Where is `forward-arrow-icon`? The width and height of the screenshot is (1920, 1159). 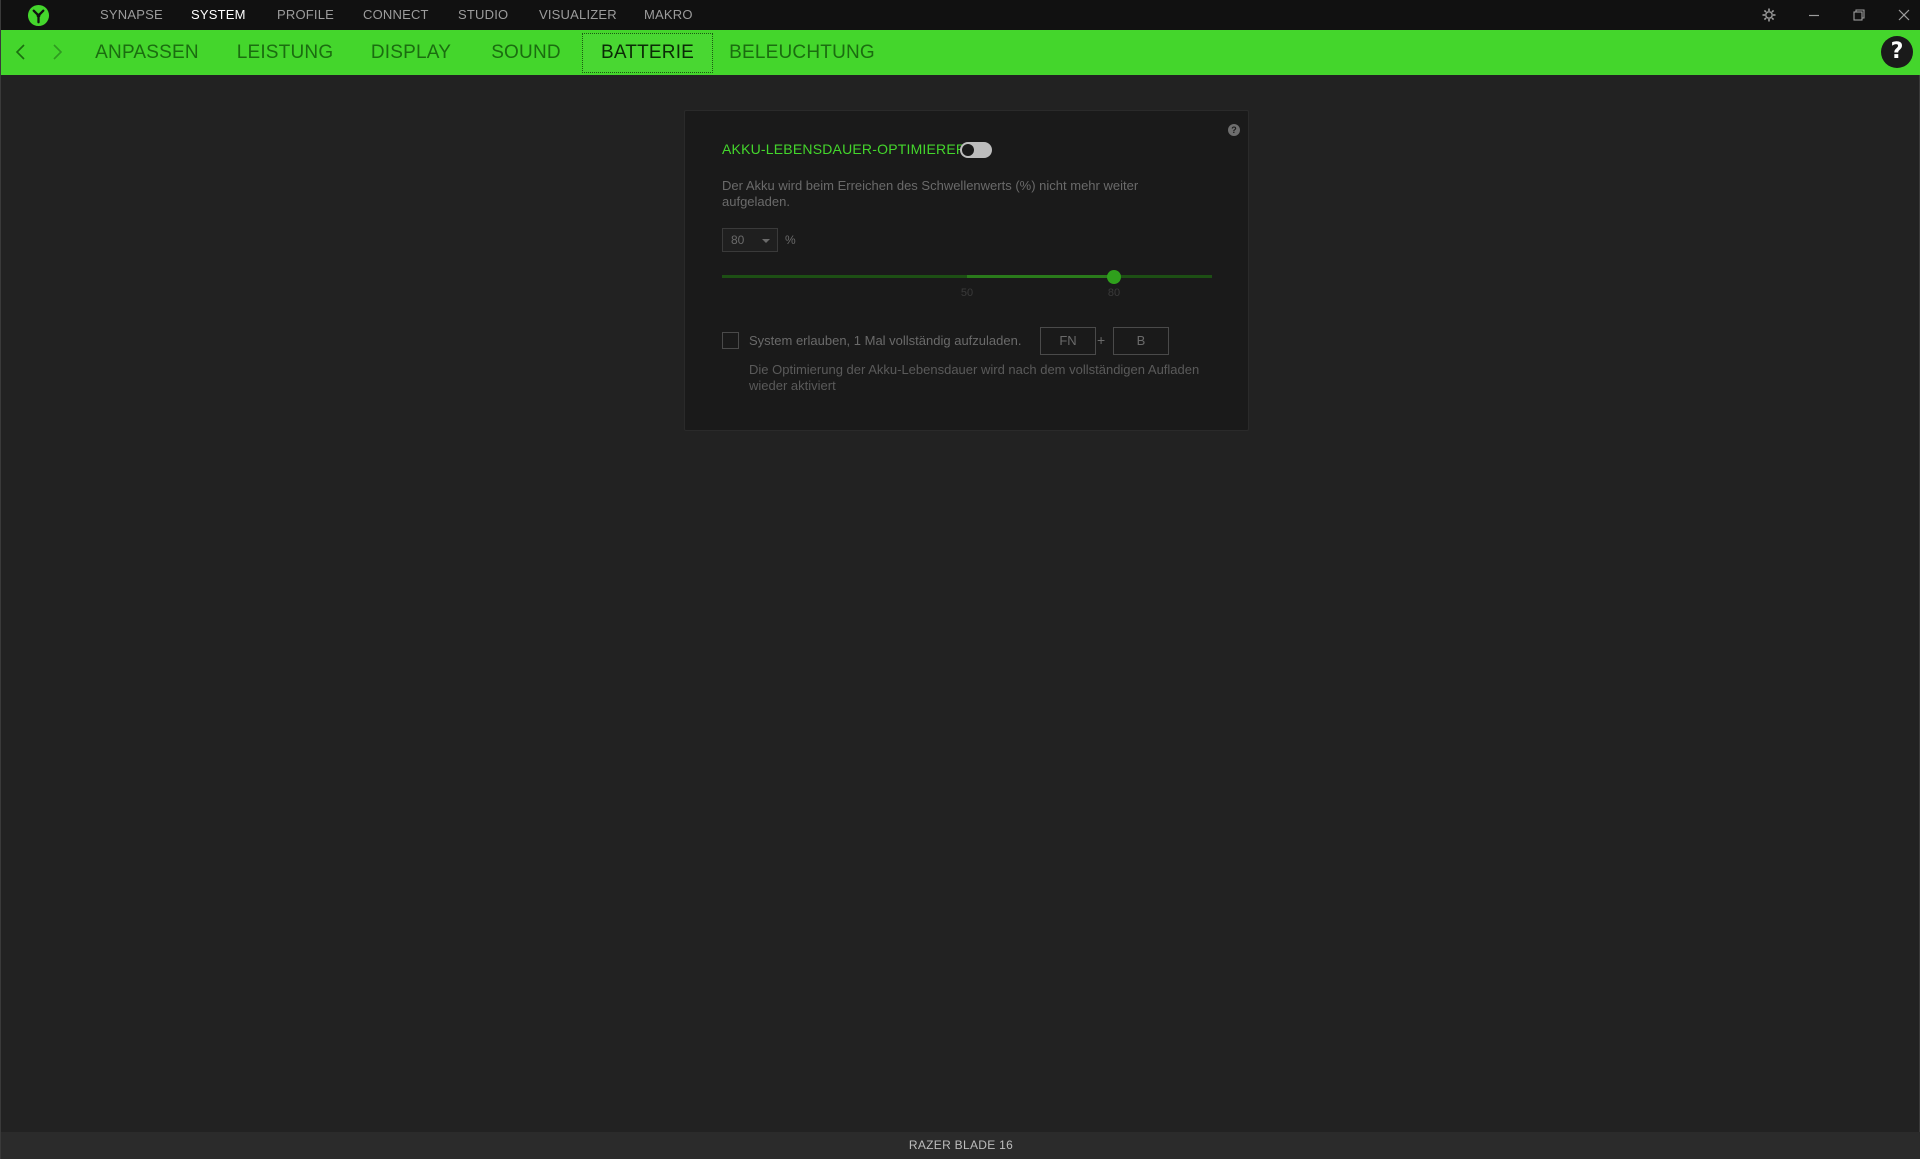
forward-arrow-icon is located at coordinates (57, 52).